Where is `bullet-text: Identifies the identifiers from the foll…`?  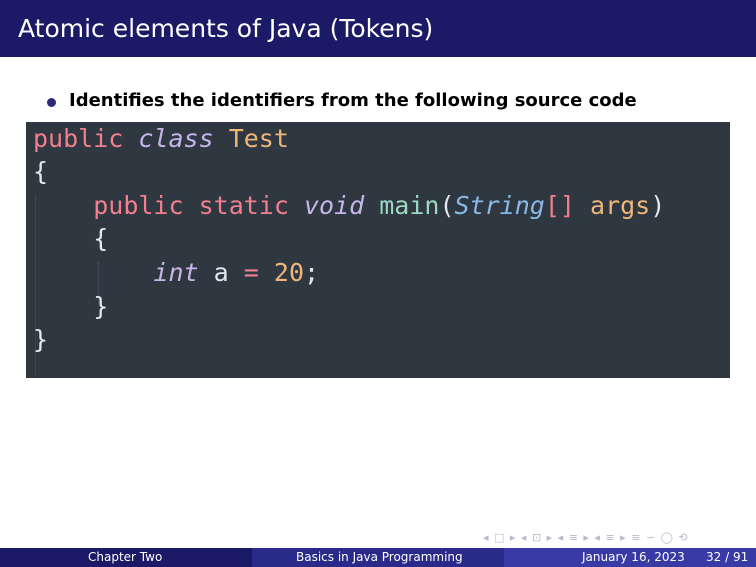
bullet-text: Identifies the identifiers from the foll… is located at coordinates (353, 100).